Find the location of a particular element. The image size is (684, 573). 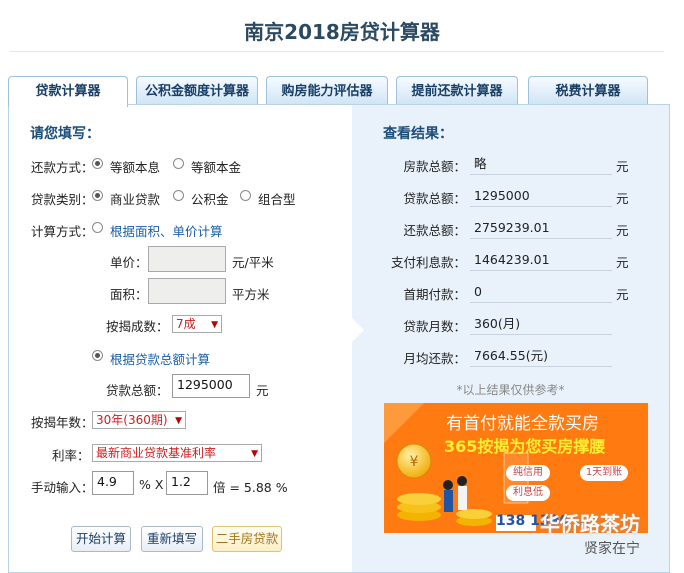

loan-type-commercial-radio is located at coordinates (97, 195).